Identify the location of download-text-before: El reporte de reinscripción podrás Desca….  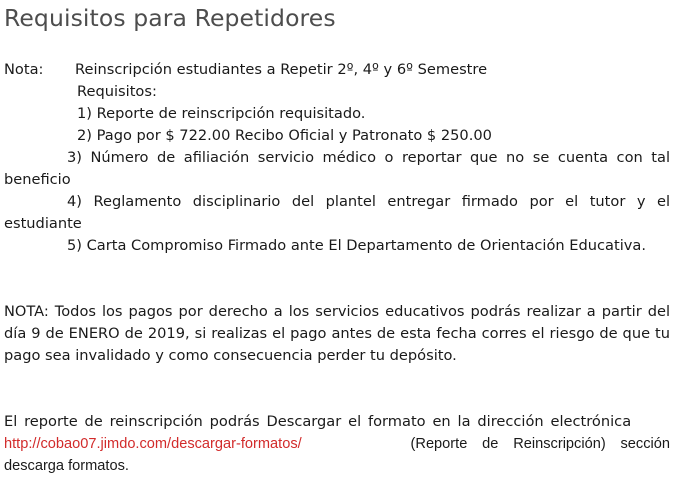
(318, 421).